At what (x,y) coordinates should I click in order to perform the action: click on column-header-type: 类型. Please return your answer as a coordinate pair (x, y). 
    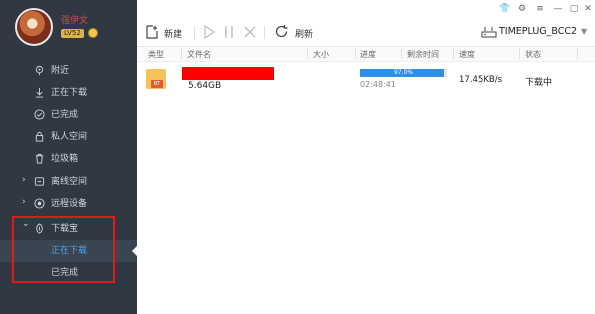
    Looking at the image, I should click on (156, 54).